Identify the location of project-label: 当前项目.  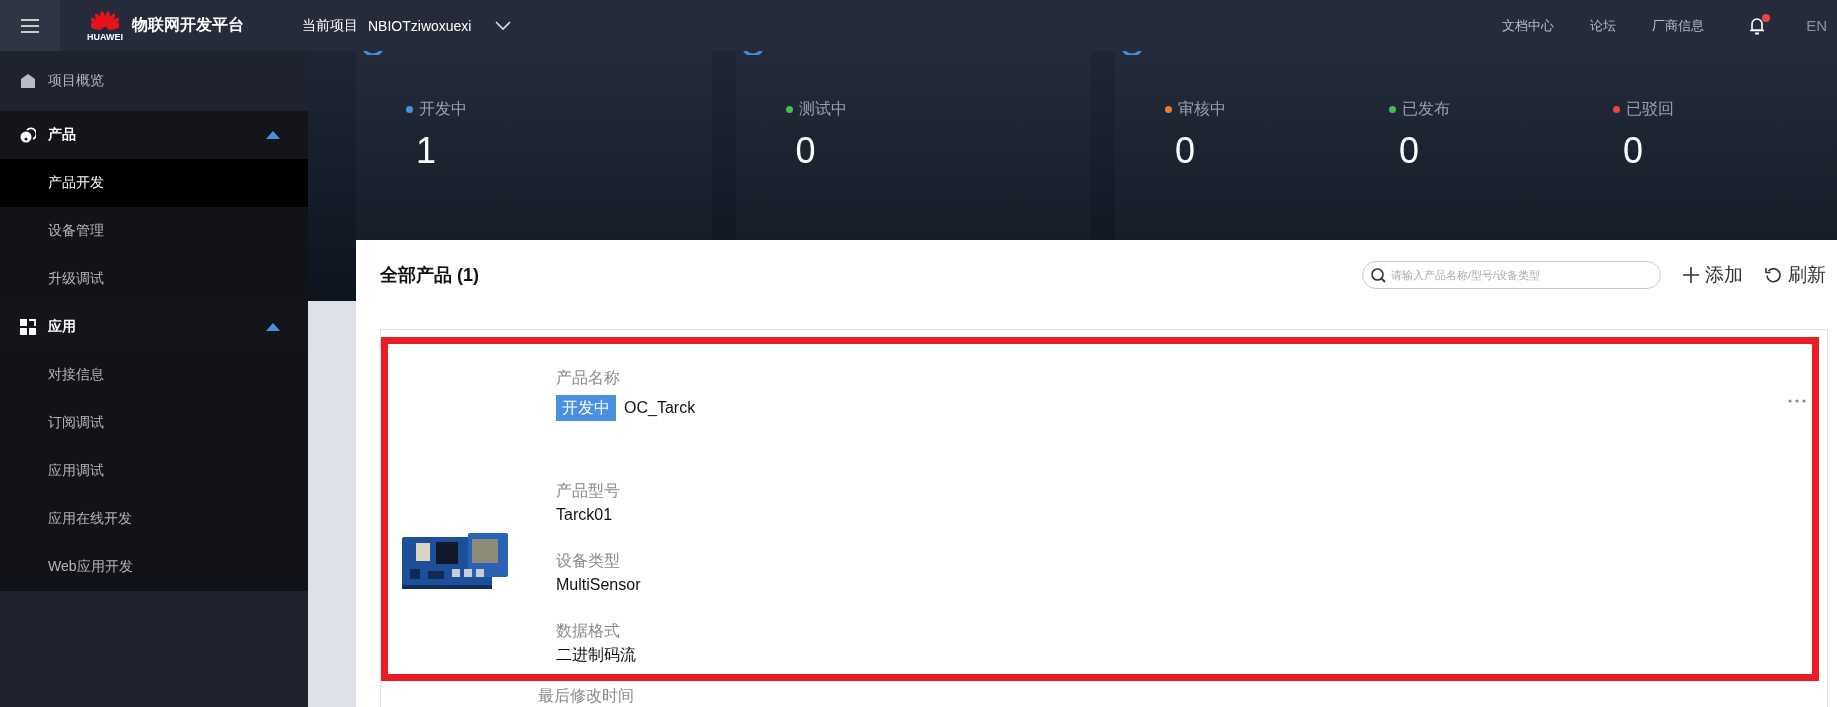
(330, 25).